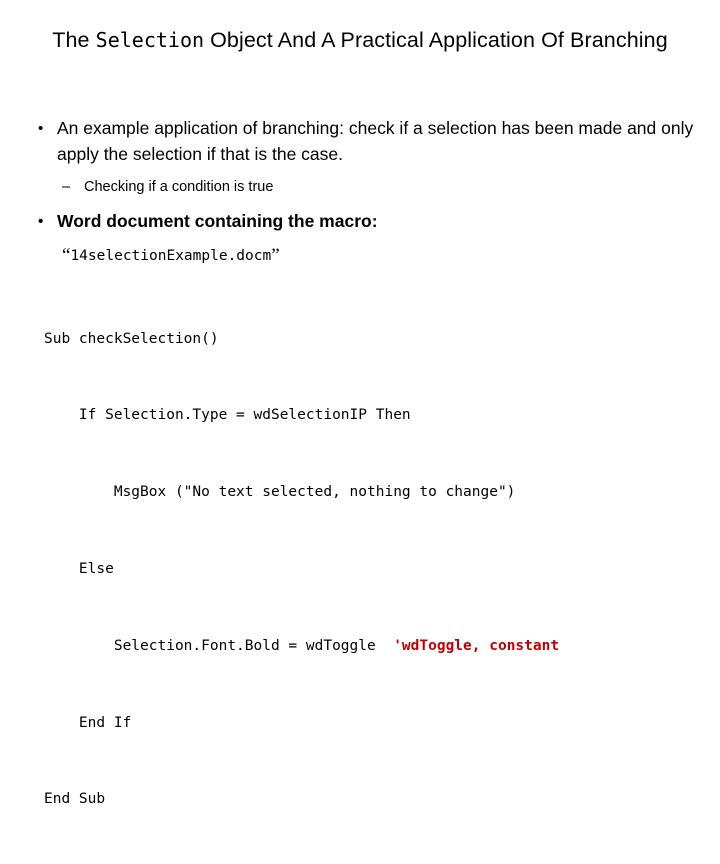 The height and width of the screenshot is (864, 720). Describe the element at coordinates (217, 221) in the screenshot. I see `bullet-text-2: Word document containing the macro:` at that location.